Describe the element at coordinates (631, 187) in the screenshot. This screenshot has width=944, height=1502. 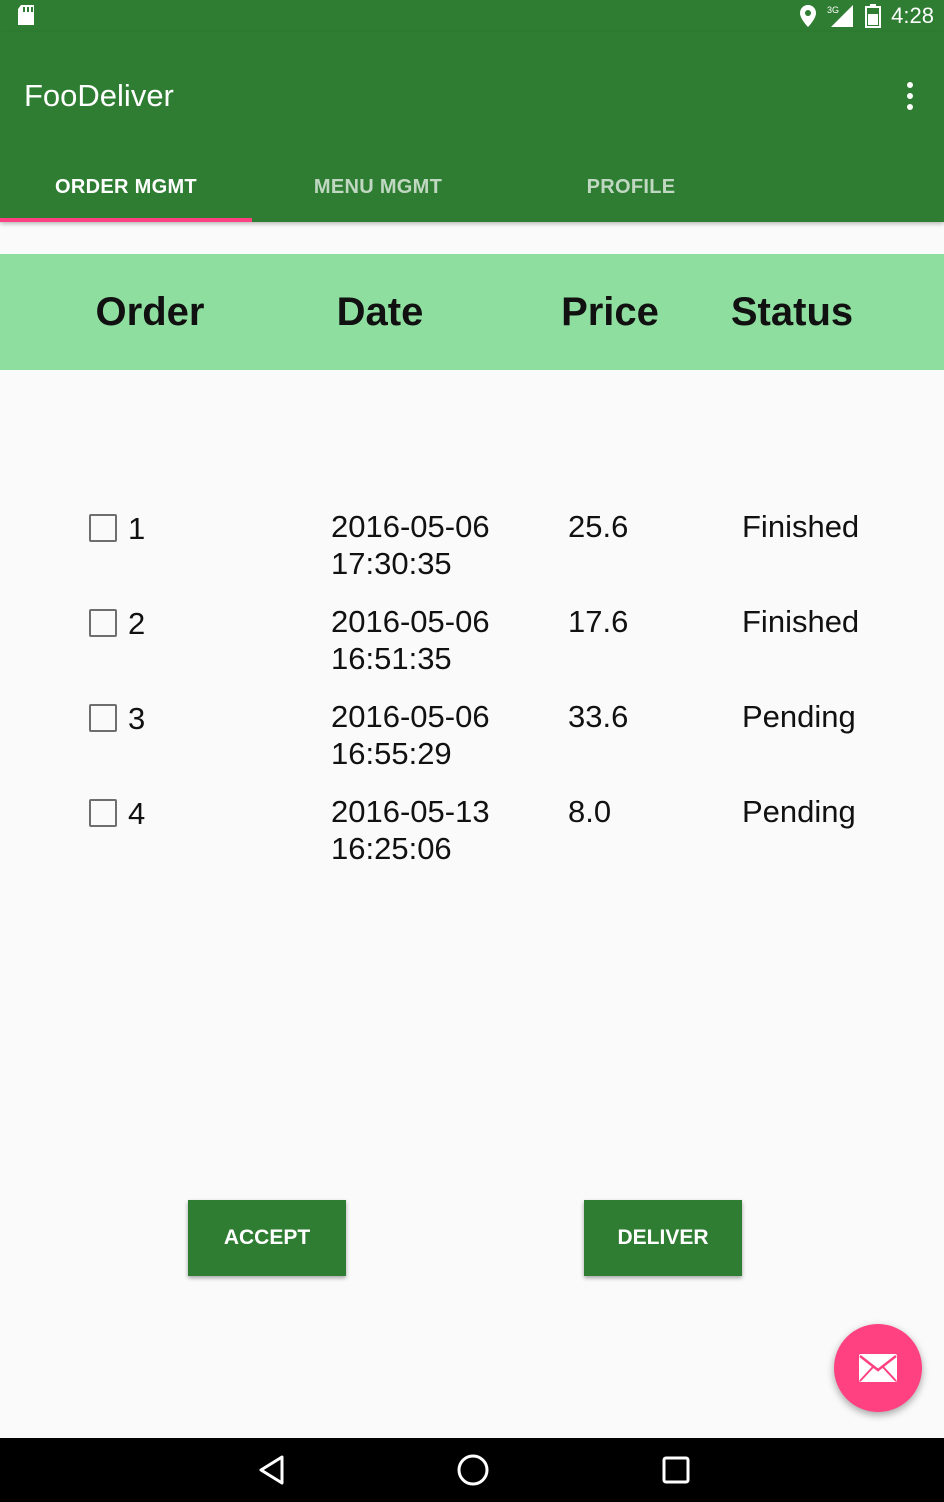
I see `tab-profile: PROFILE` at that location.